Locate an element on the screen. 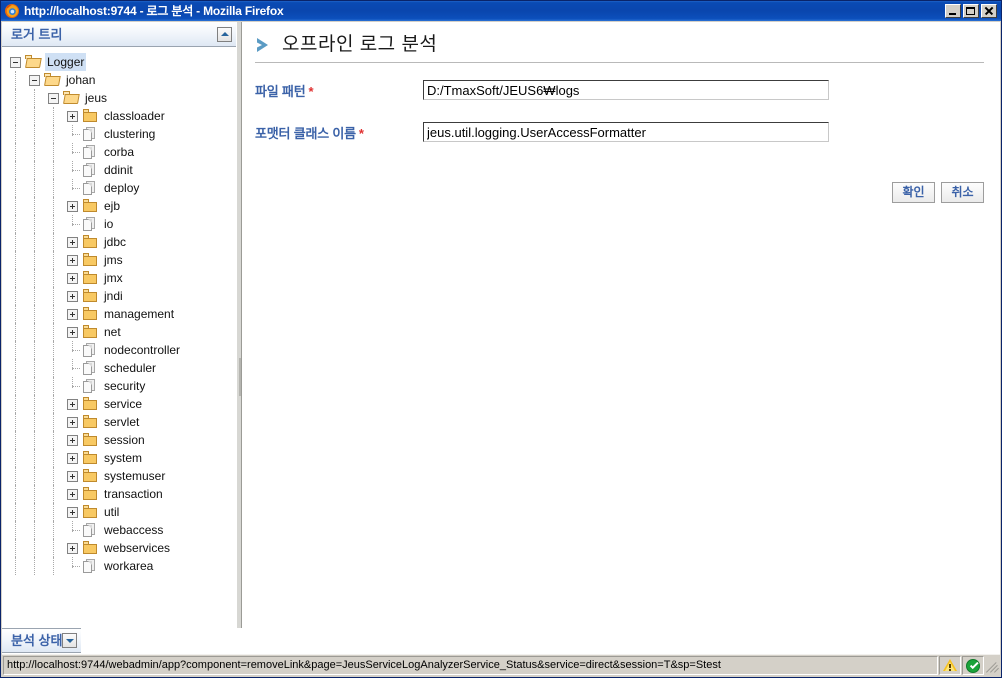 The image size is (1002, 678). tree-item-label: transaction is located at coordinates (133, 494).